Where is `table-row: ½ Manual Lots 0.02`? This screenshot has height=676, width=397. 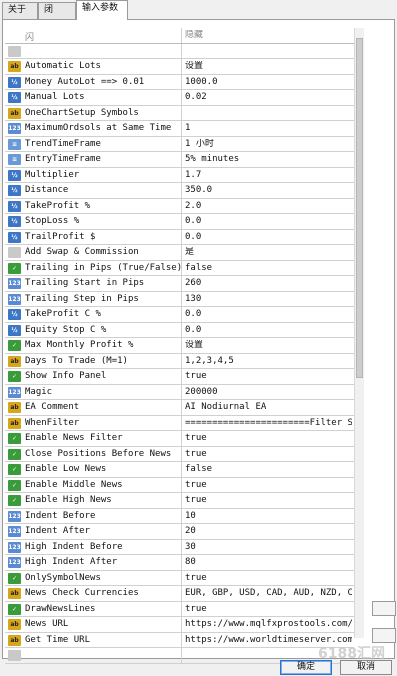 table-row: ½ Manual Lots 0.02 is located at coordinates (179, 98).